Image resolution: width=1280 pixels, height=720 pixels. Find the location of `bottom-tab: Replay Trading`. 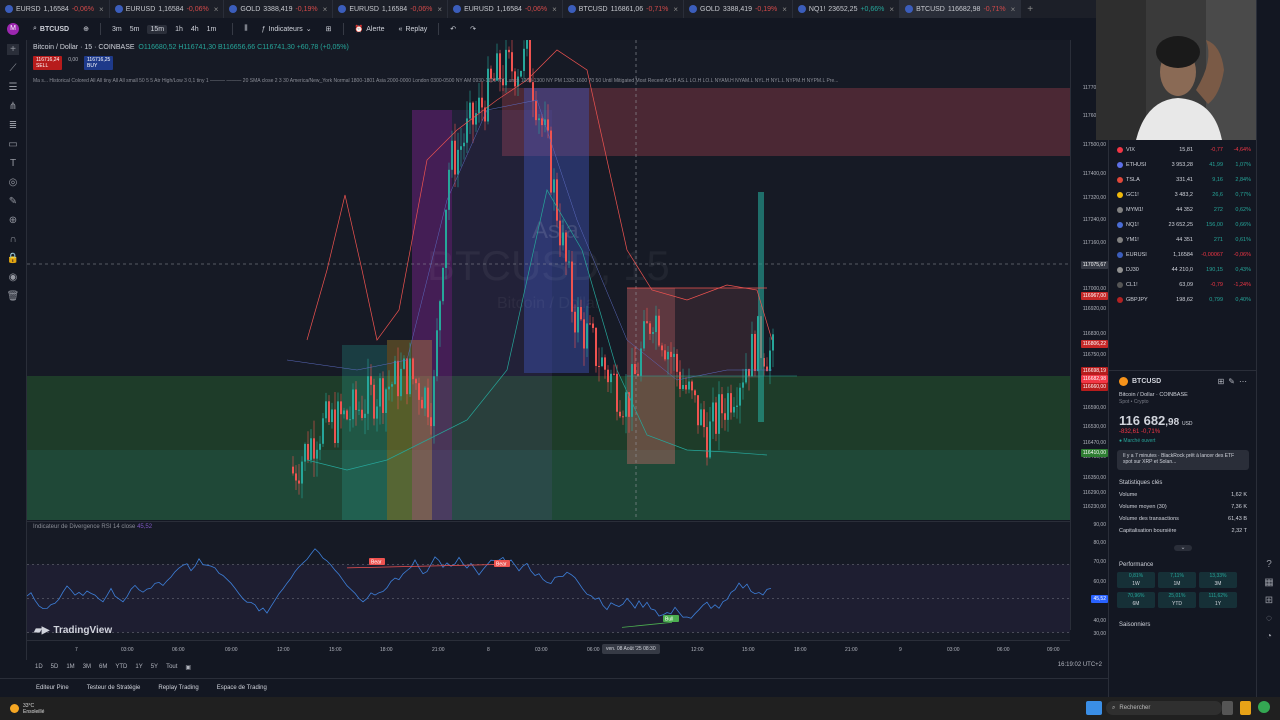

bottom-tab: Replay Trading is located at coordinates (178, 688).